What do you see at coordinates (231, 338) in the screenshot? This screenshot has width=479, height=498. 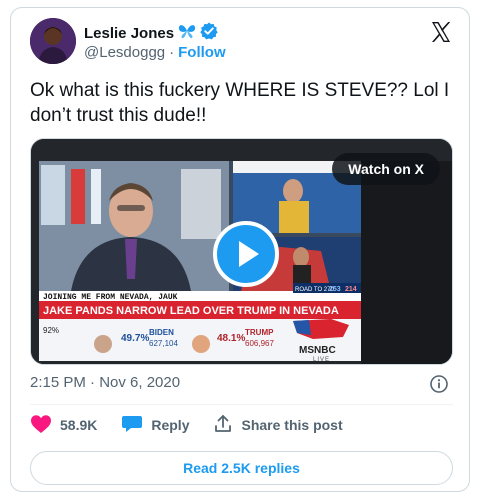 I see `trump-pct: 48.1%` at bounding box center [231, 338].